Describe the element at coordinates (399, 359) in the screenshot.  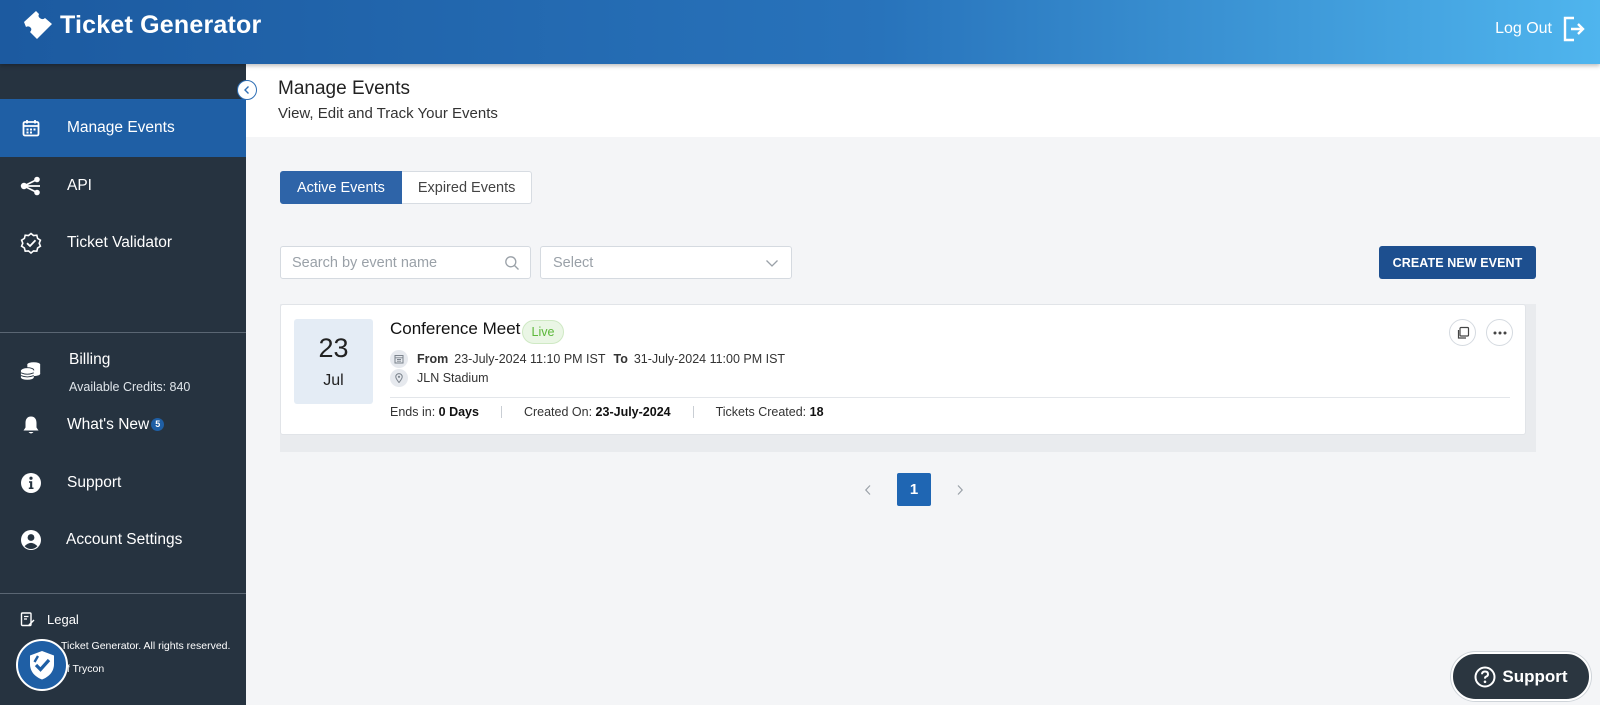
I see `calendar-small-icon` at that location.